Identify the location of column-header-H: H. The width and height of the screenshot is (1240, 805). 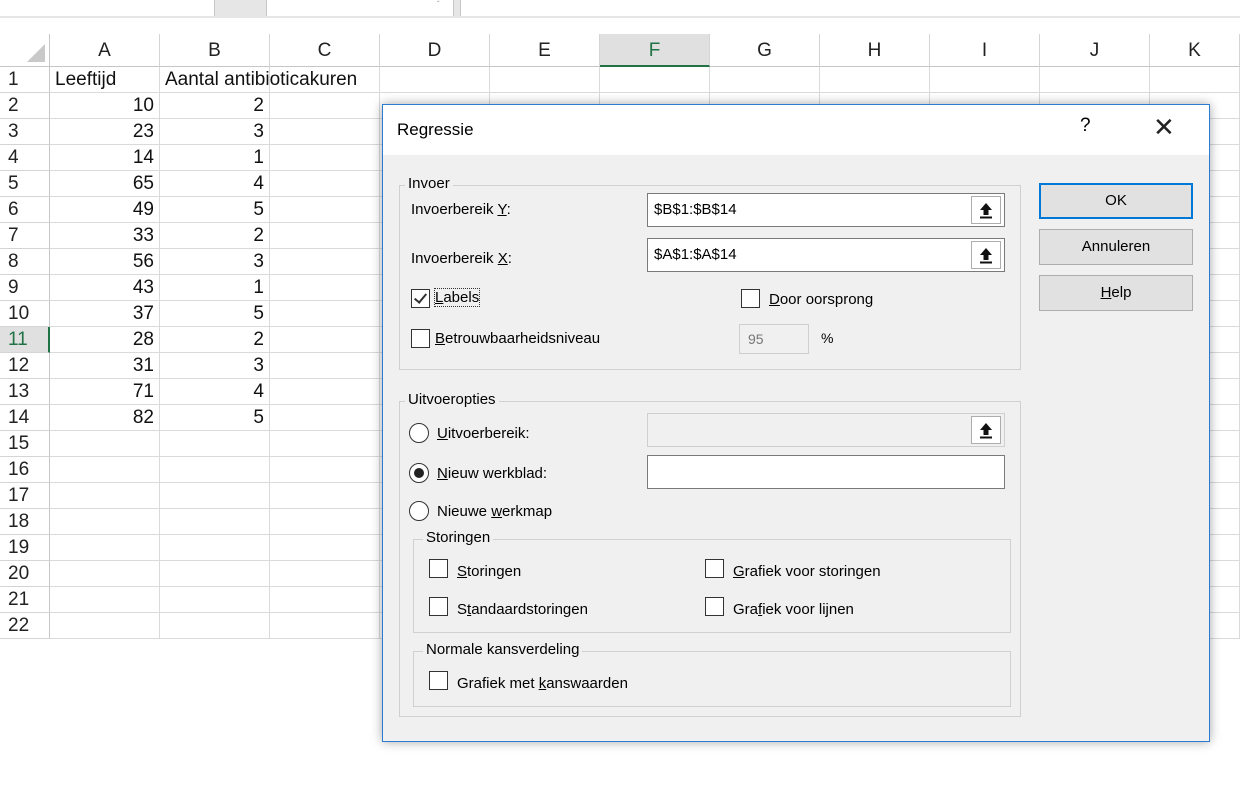
(875, 50).